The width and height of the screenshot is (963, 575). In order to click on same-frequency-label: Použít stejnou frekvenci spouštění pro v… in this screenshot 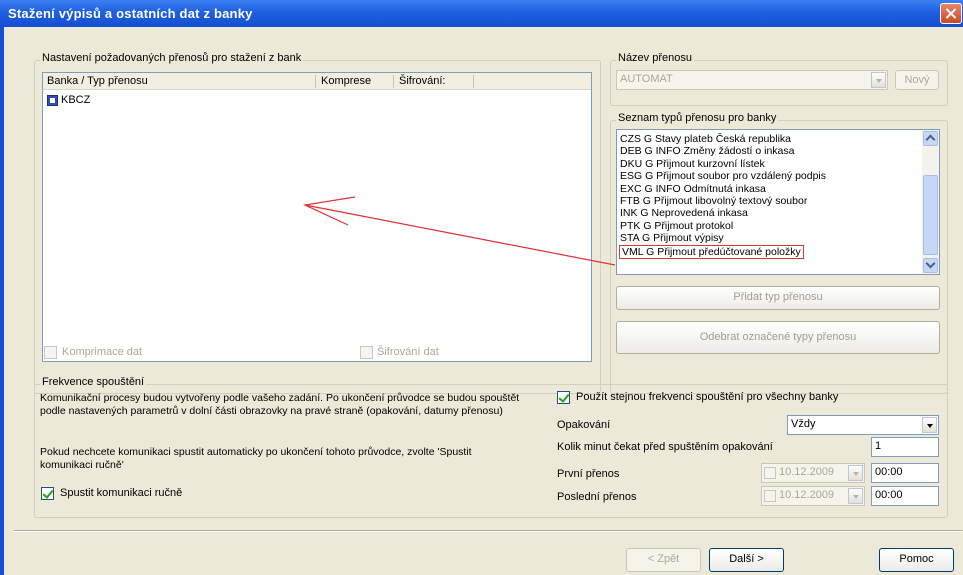, I will do `click(707, 397)`.